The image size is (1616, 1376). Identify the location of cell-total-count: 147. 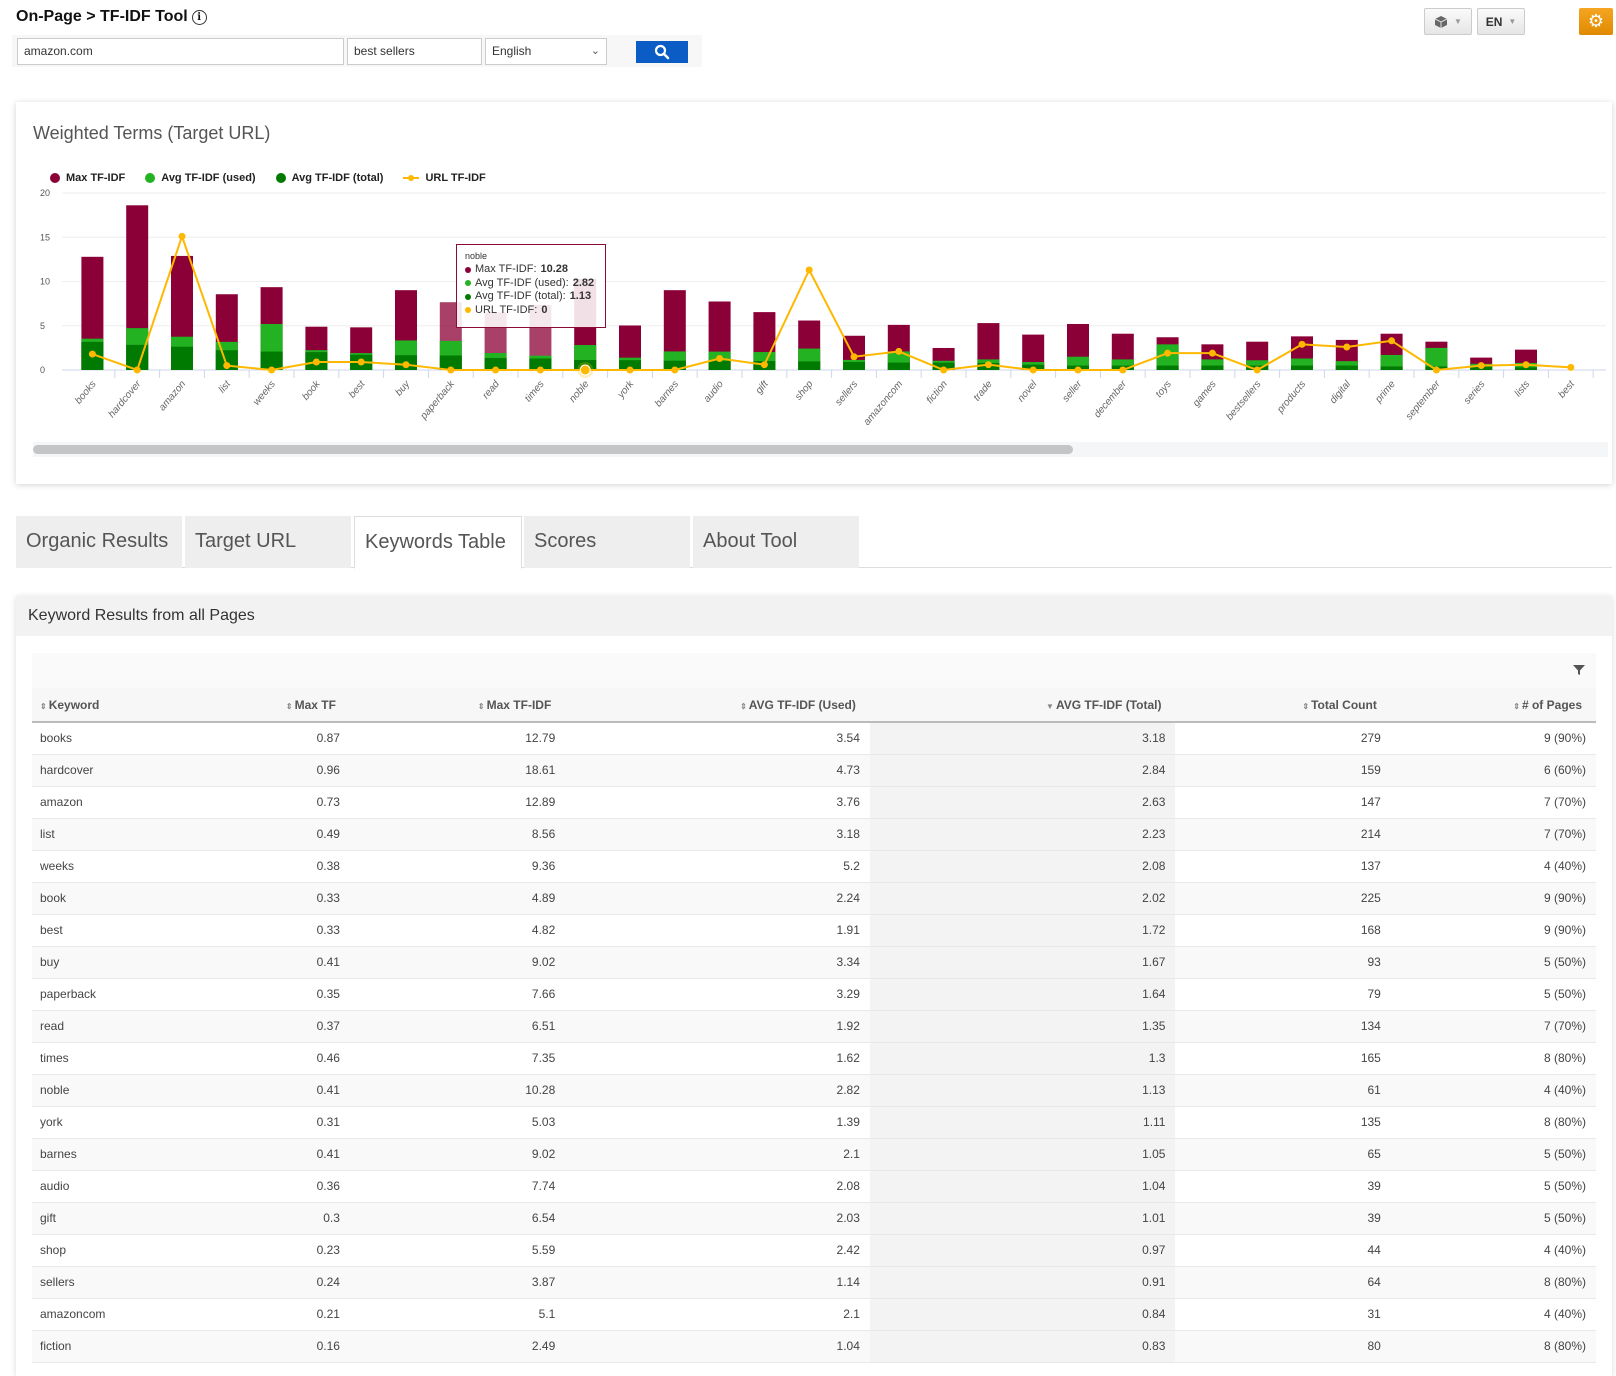
(1283, 802).